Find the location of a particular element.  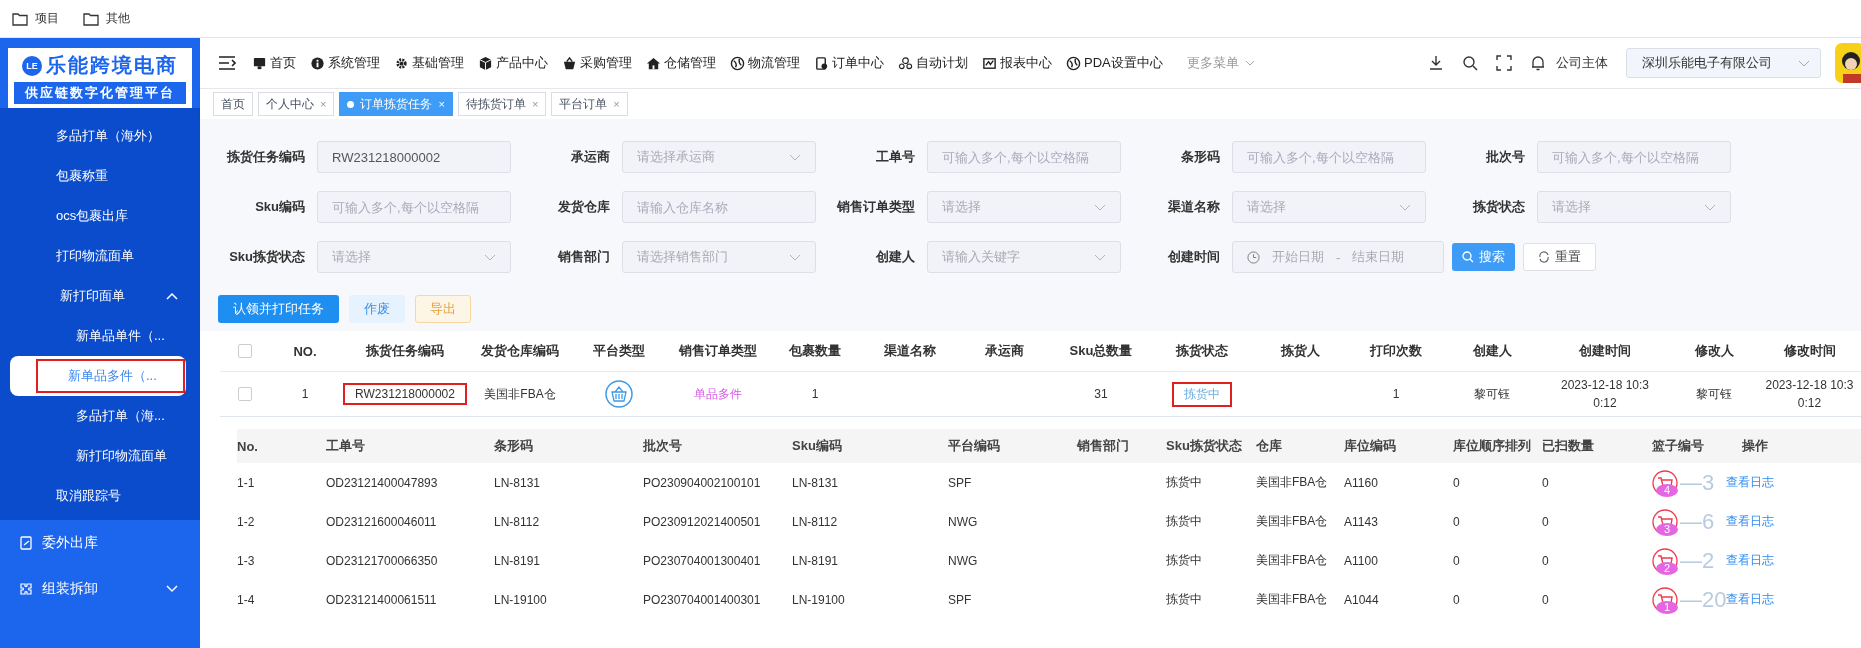

avatar is located at coordinates (1848, 63).